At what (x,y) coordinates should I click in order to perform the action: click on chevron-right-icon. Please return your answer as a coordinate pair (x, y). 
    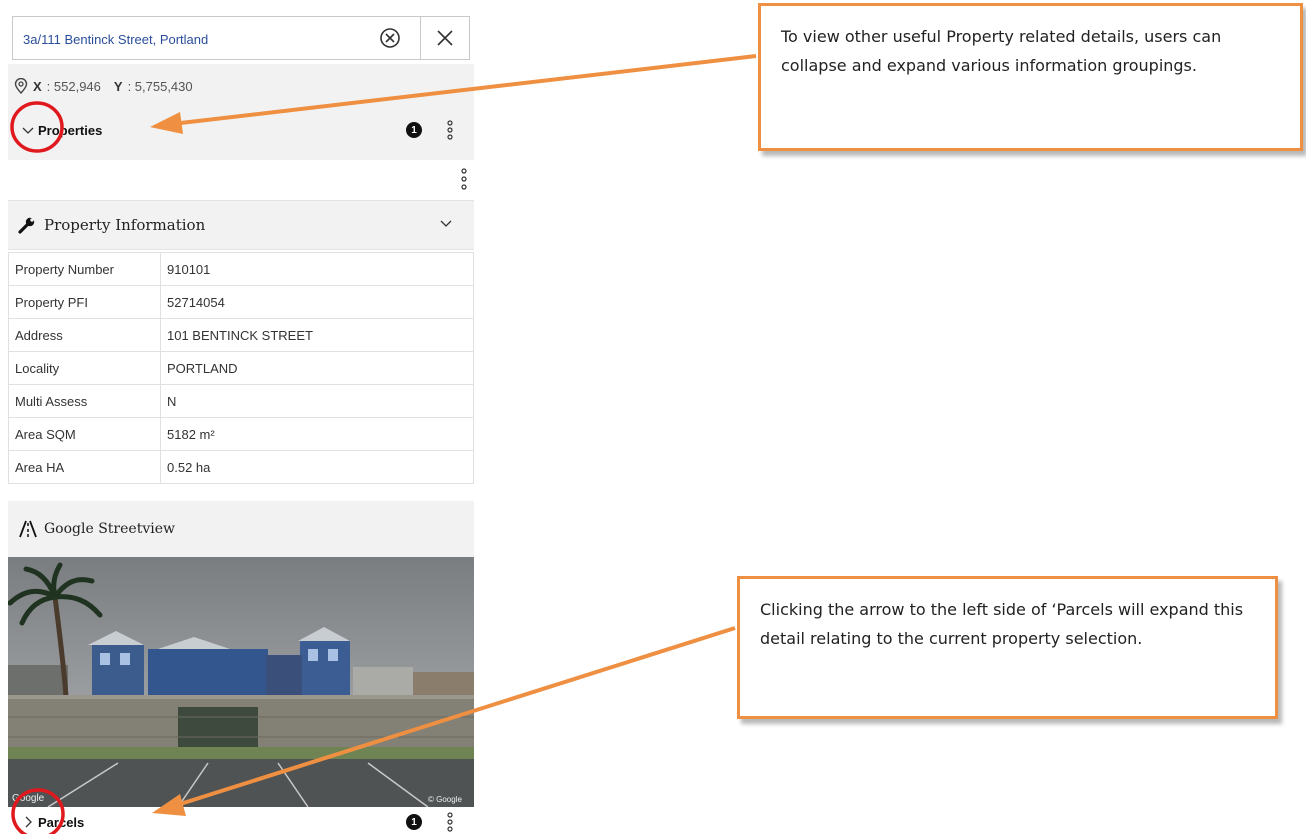
    Looking at the image, I should click on (28, 822).